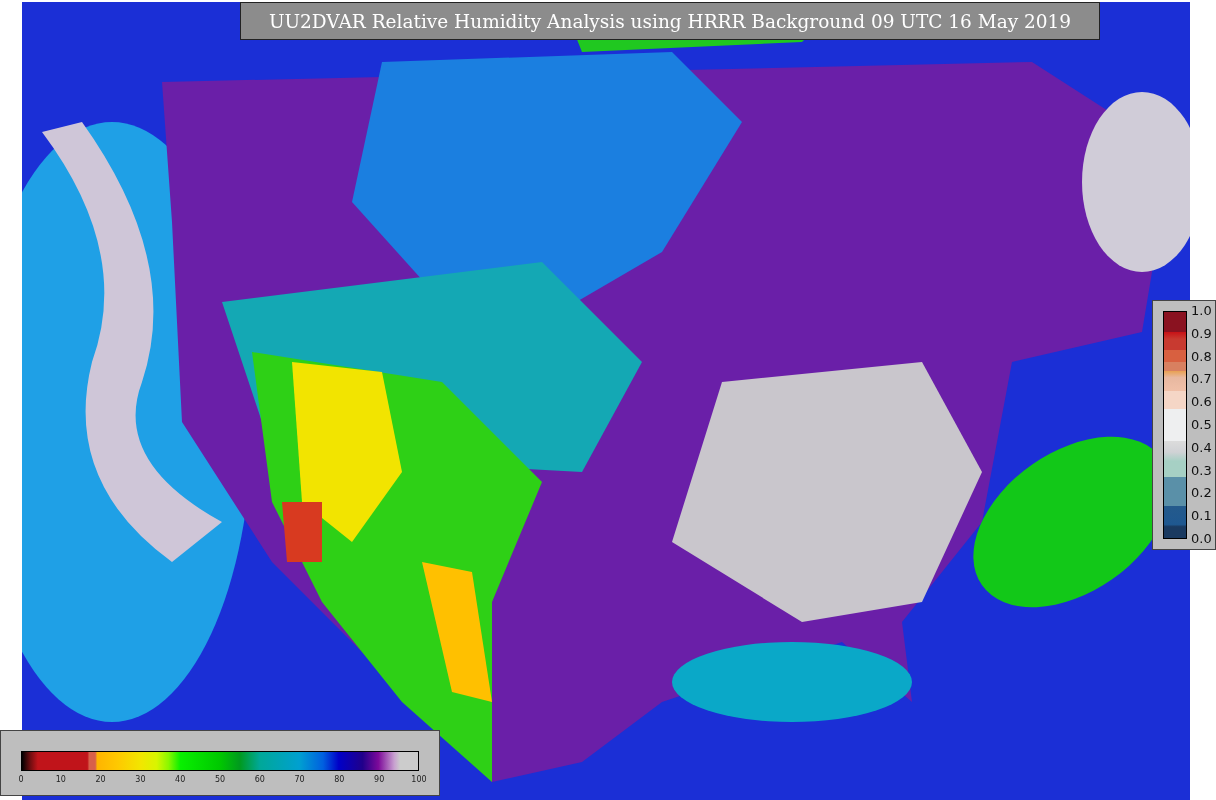  What do you see at coordinates (1201, 493) in the screenshot?
I see `tick-label: 0.2` at bounding box center [1201, 493].